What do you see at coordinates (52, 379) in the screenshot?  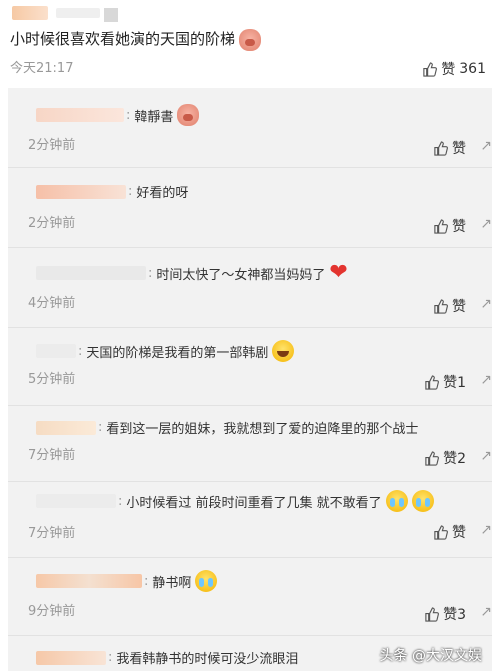 I see `comment-time: 5分钟前` at bounding box center [52, 379].